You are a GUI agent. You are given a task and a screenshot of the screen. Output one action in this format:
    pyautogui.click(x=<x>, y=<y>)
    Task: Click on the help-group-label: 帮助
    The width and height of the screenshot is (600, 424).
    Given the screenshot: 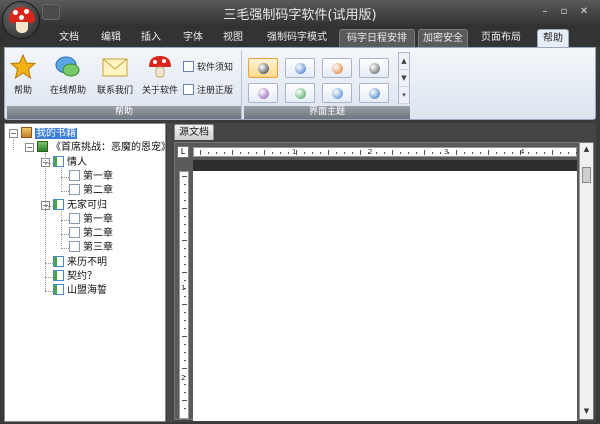 What is the action you would take?
    pyautogui.click(x=124, y=112)
    